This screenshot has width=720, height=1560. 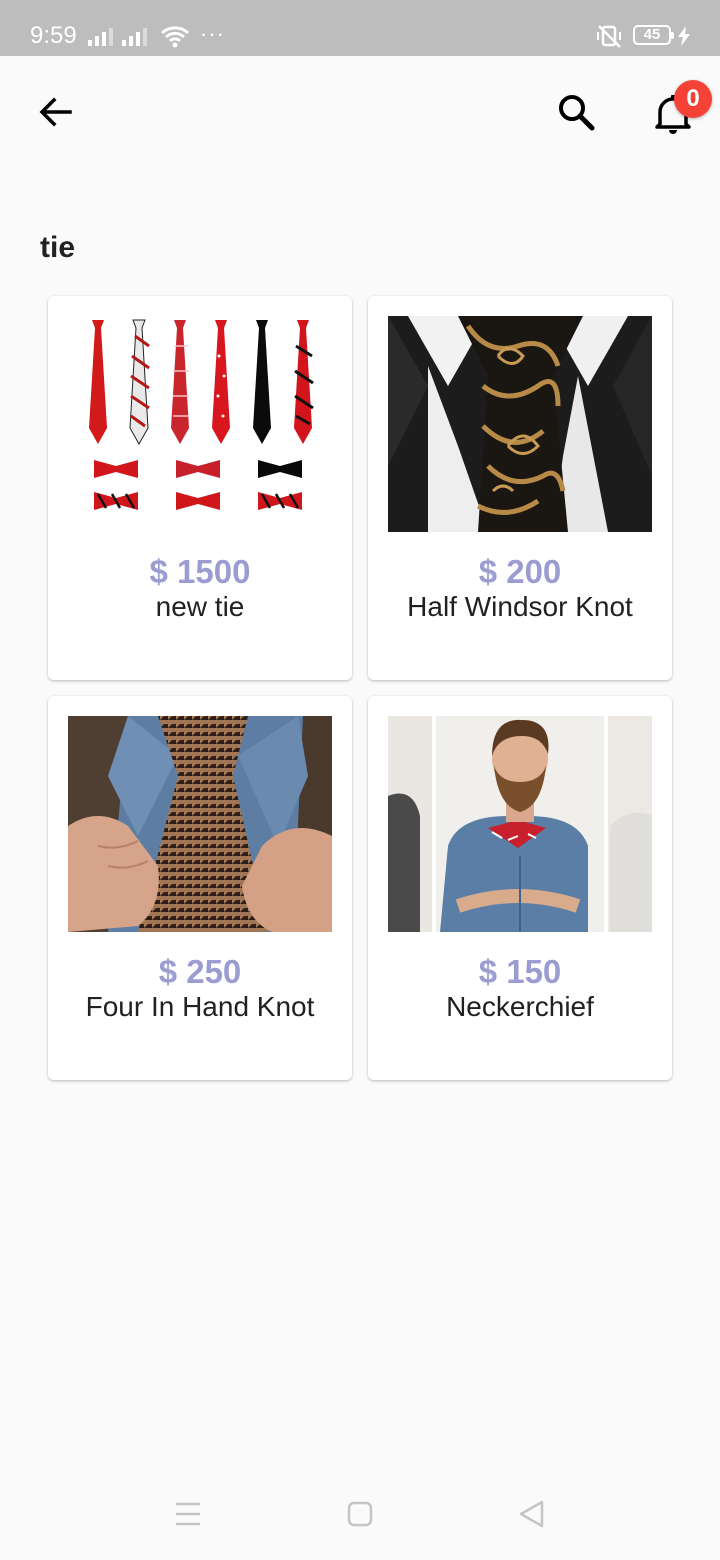 I want to click on ties-collection-image, so click(x=200, y=424).